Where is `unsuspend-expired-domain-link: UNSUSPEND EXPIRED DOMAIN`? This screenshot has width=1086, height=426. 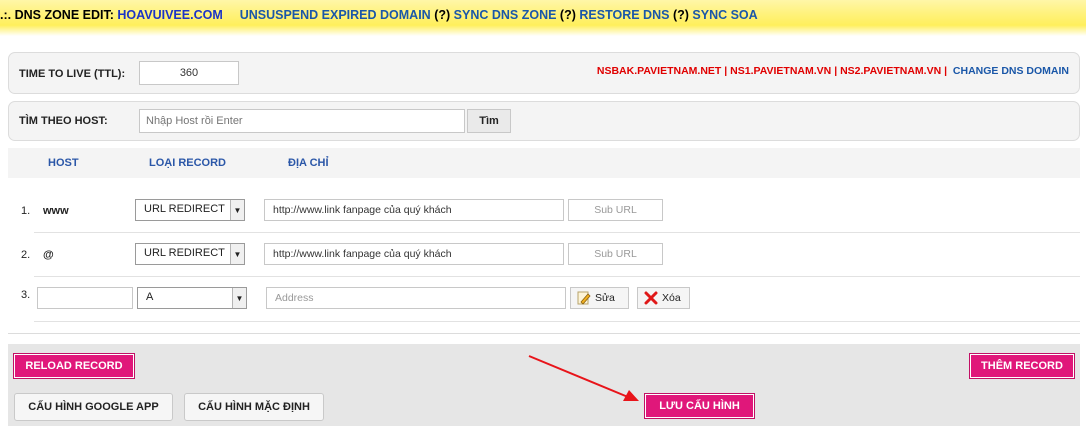 unsuspend-expired-domain-link: UNSUSPEND EXPIRED DOMAIN is located at coordinates (335, 15).